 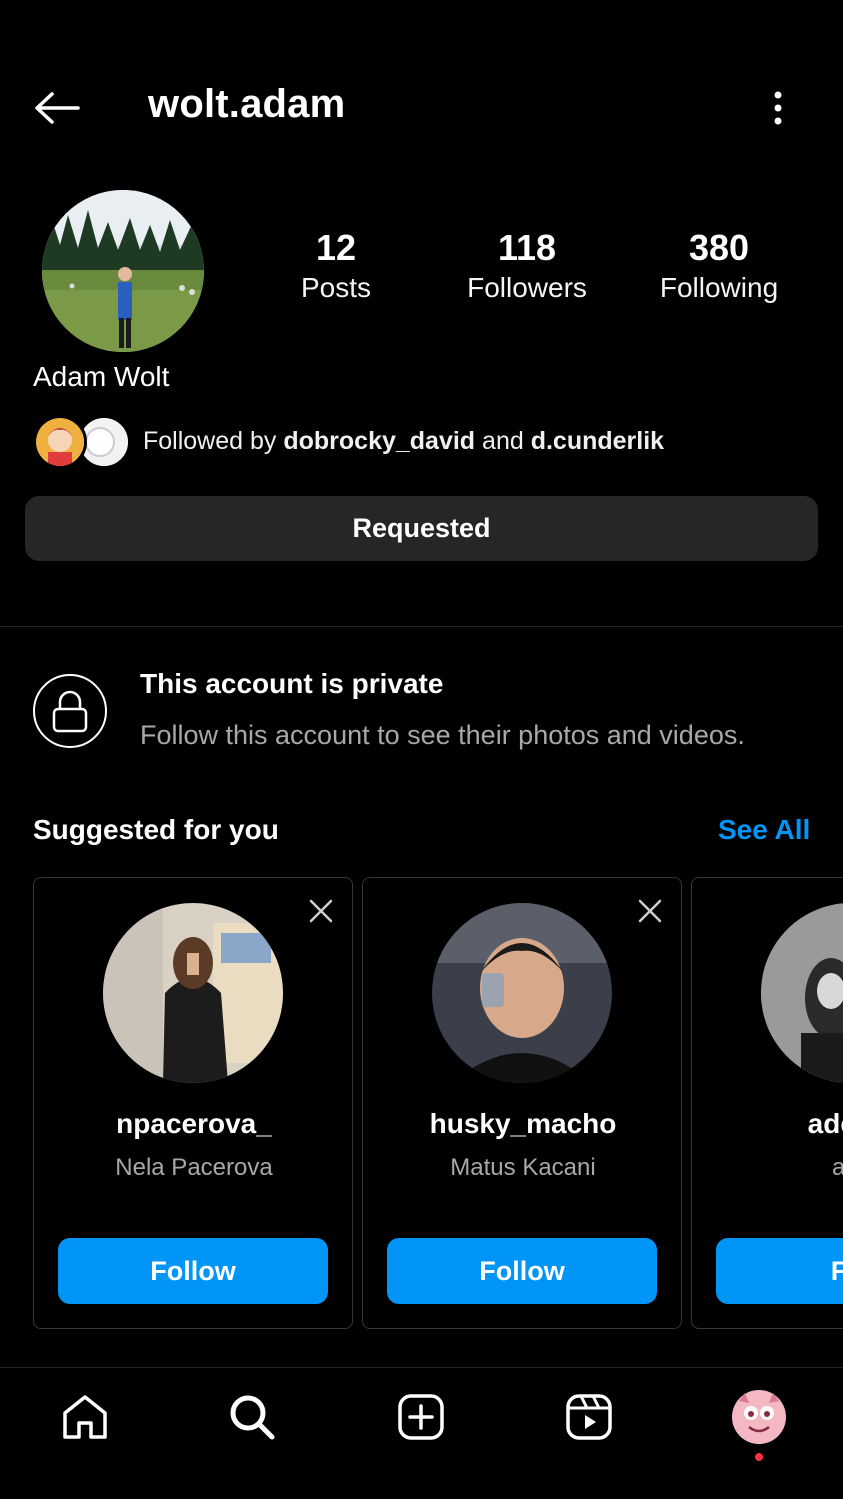 I want to click on suggested-title: Suggested for you, so click(x=156, y=829).